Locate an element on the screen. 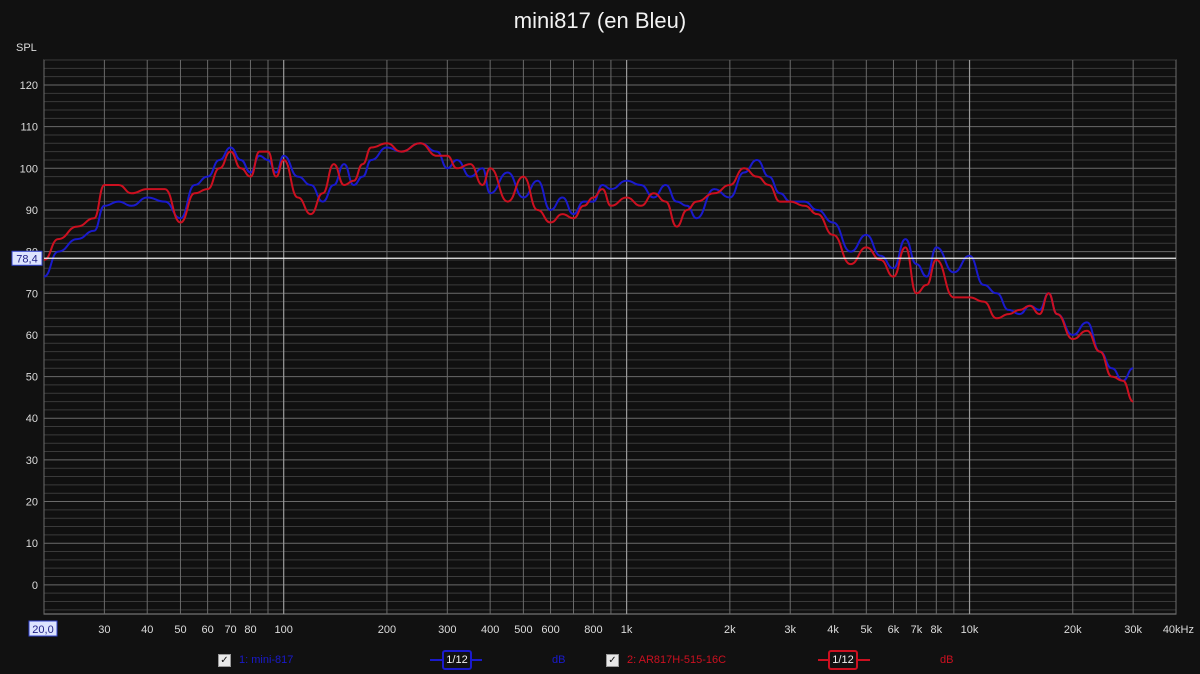  x-tick-label: 200 is located at coordinates (387, 630).